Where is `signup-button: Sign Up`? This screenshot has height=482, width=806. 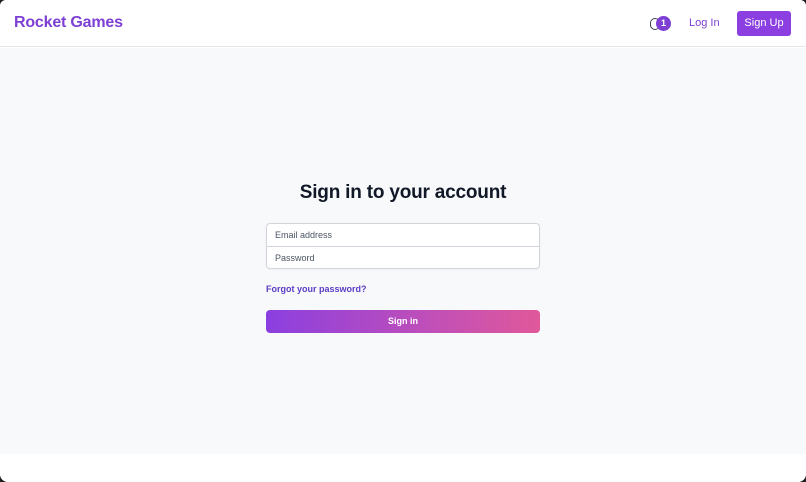 signup-button: Sign Up is located at coordinates (764, 23).